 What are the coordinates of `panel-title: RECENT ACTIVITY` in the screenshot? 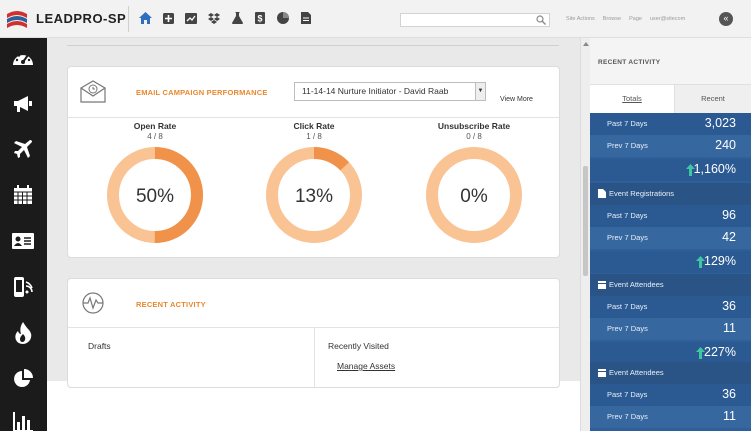 It's located at (670, 61).